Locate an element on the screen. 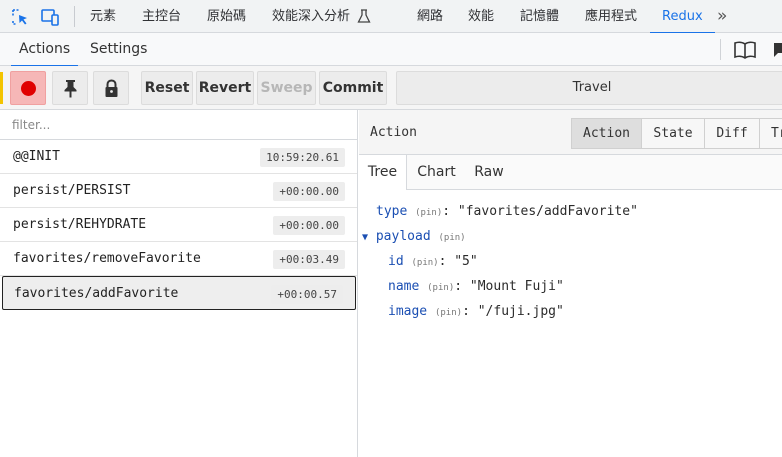 This screenshot has height=457, width=782. commit-button: Commit is located at coordinates (353, 88).